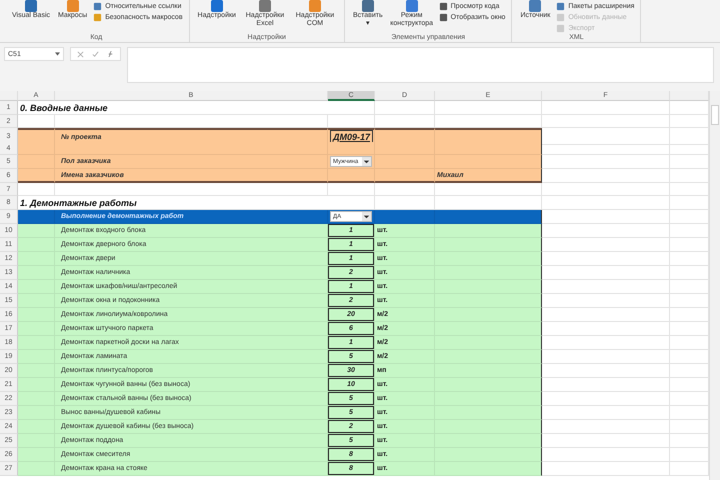  Describe the element at coordinates (95, 54) in the screenshot. I see `checkmark-icon` at that location.